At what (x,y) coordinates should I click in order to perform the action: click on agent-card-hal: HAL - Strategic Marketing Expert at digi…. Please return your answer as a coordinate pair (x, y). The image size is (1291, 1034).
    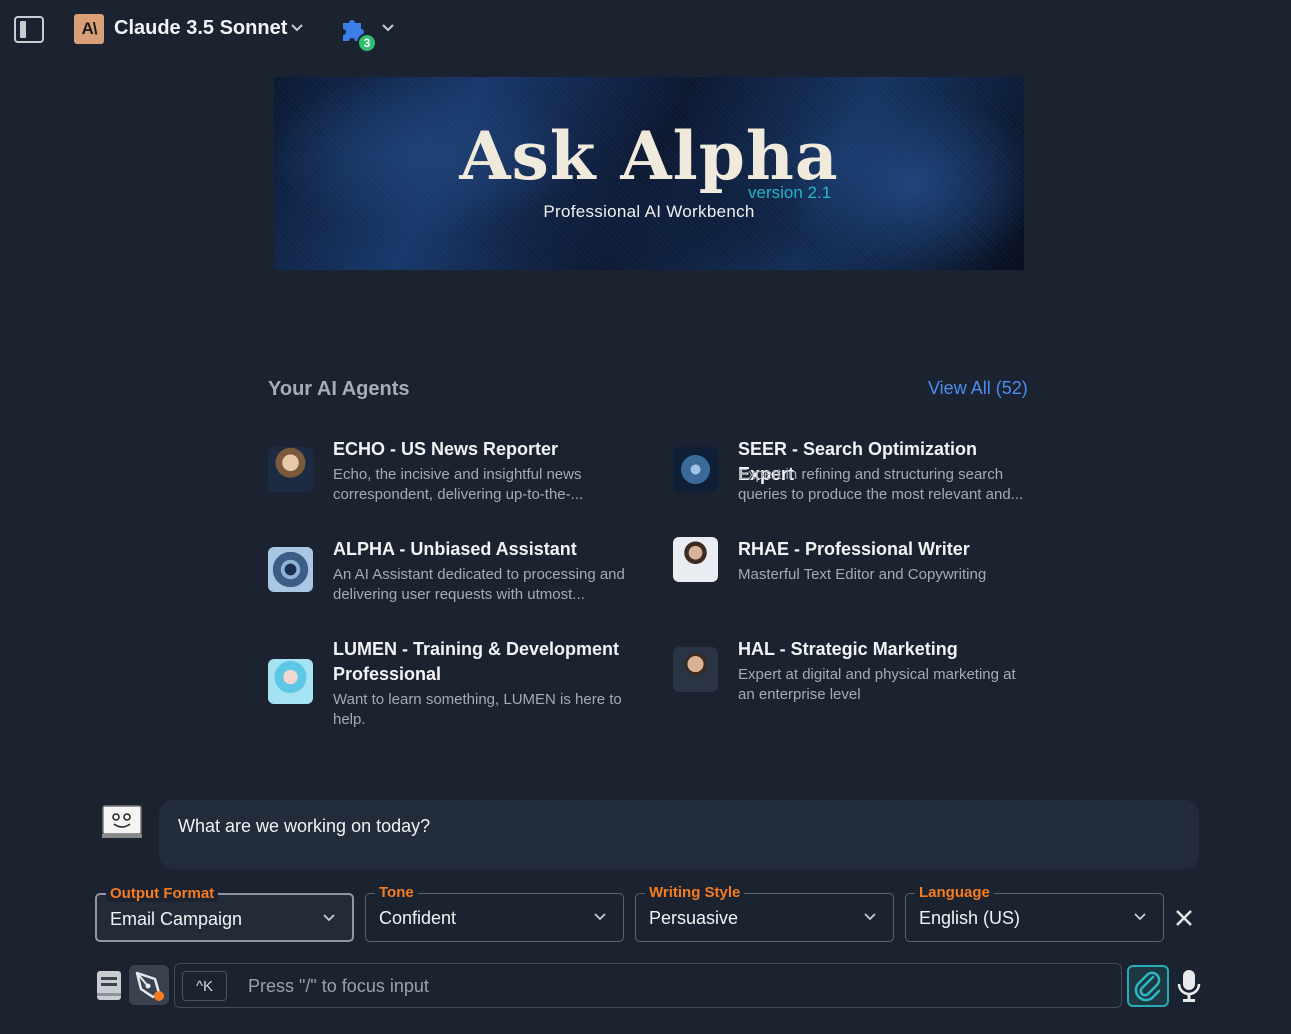
    Looking at the image, I should click on (853, 672).